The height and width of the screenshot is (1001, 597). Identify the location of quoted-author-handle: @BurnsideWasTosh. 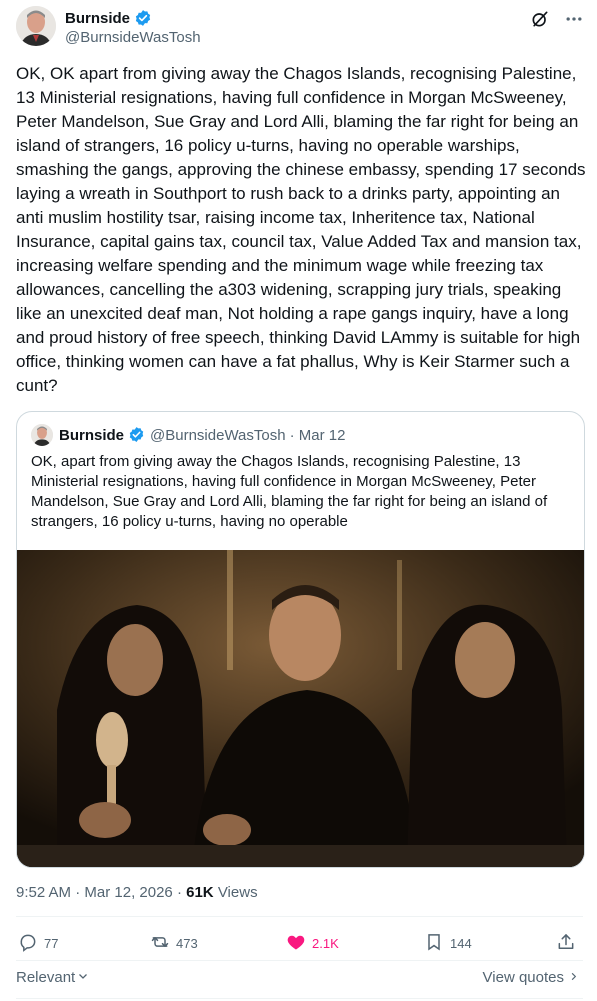
(218, 435).